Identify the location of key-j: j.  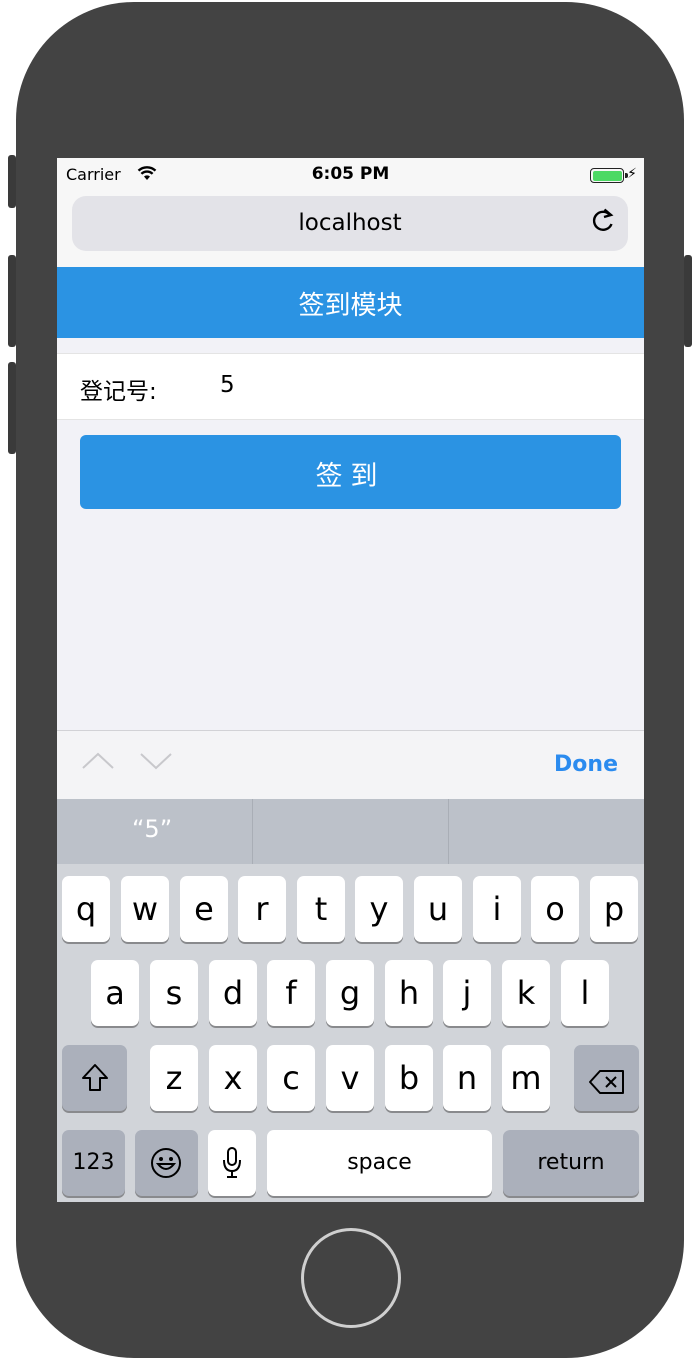
(467, 993).